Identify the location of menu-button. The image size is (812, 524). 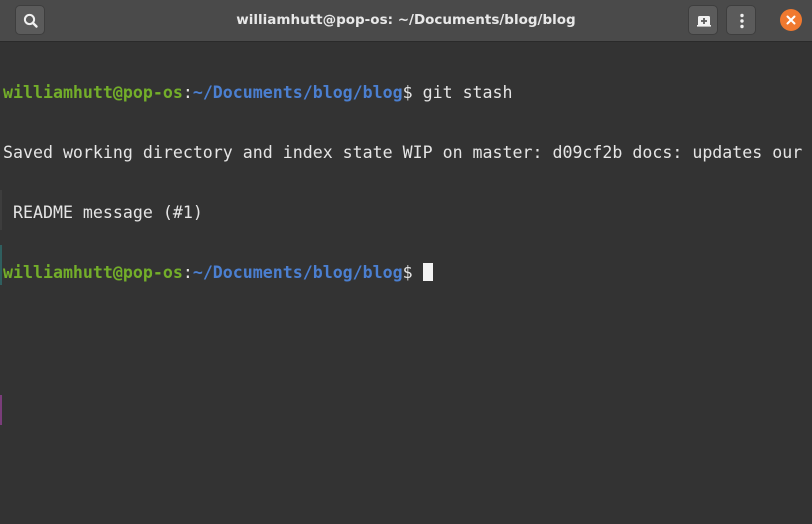
(741, 20).